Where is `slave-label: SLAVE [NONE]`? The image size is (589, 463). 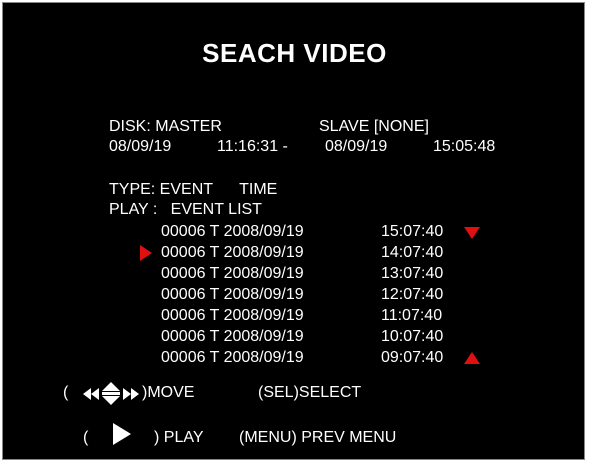
slave-label: SLAVE [NONE] is located at coordinates (374, 126).